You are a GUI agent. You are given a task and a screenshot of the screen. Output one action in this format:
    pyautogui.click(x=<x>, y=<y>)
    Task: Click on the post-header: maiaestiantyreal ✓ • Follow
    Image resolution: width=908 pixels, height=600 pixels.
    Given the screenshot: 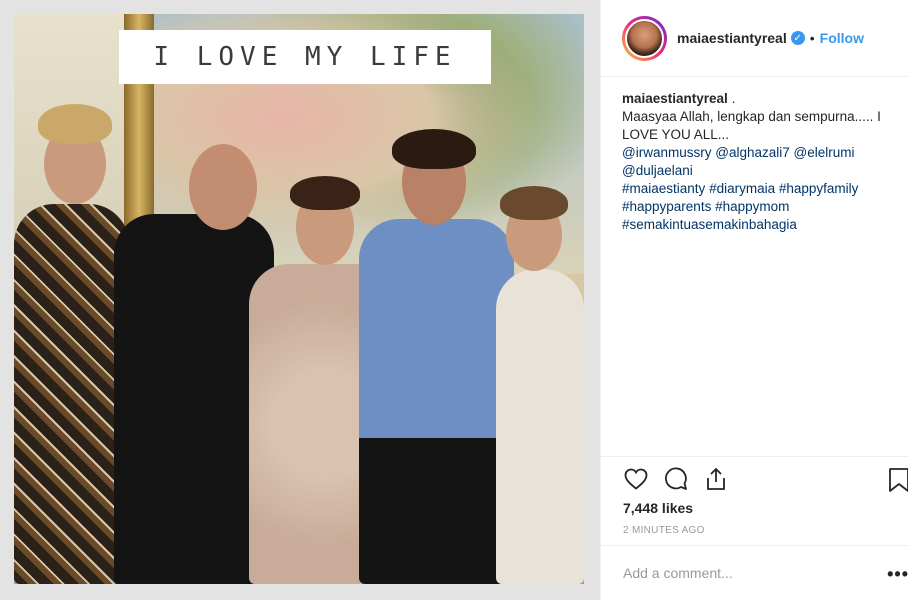 What is the action you would take?
    pyautogui.click(x=754, y=38)
    